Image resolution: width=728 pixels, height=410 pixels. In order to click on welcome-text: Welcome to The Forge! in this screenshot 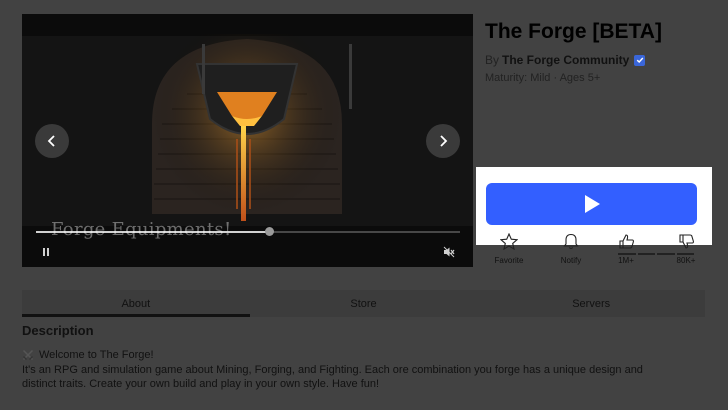, I will do `click(96, 355)`.